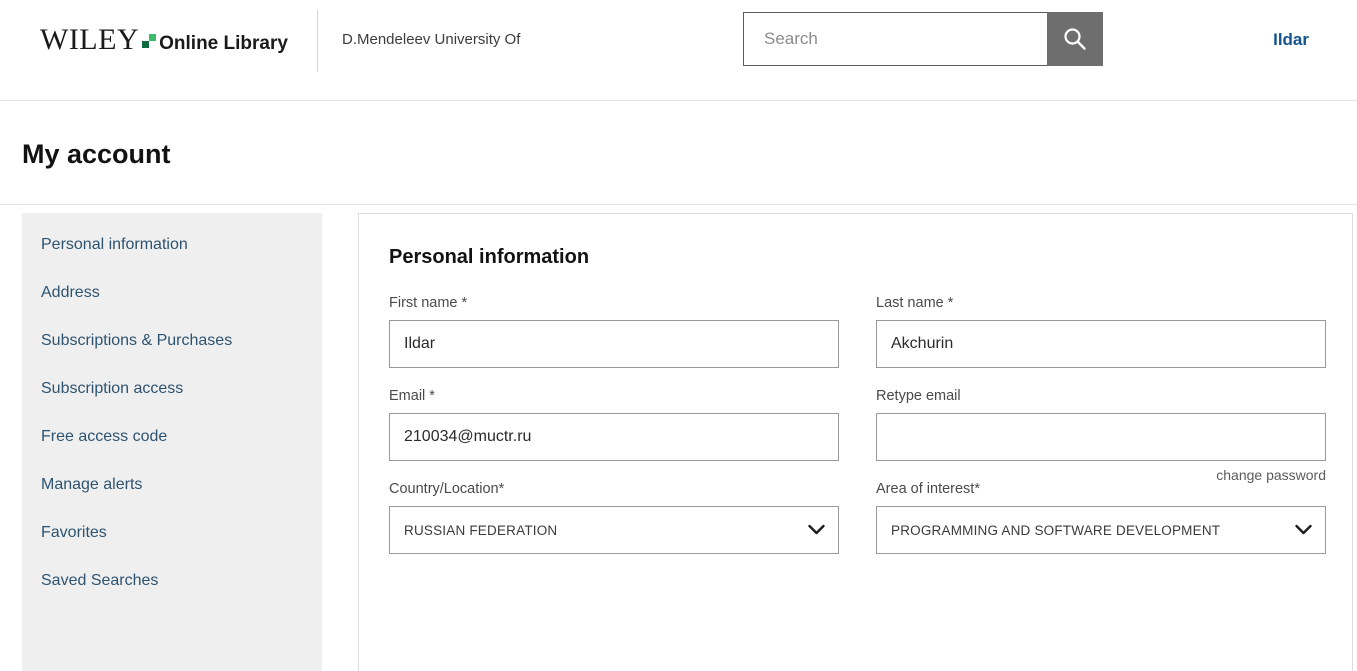 The image size is (1357, 671). What do you see at coordinates (928, 489) in the screenshot?
I see `area-of-interest-label: Area of interest*` at bounding box center [928, 489].